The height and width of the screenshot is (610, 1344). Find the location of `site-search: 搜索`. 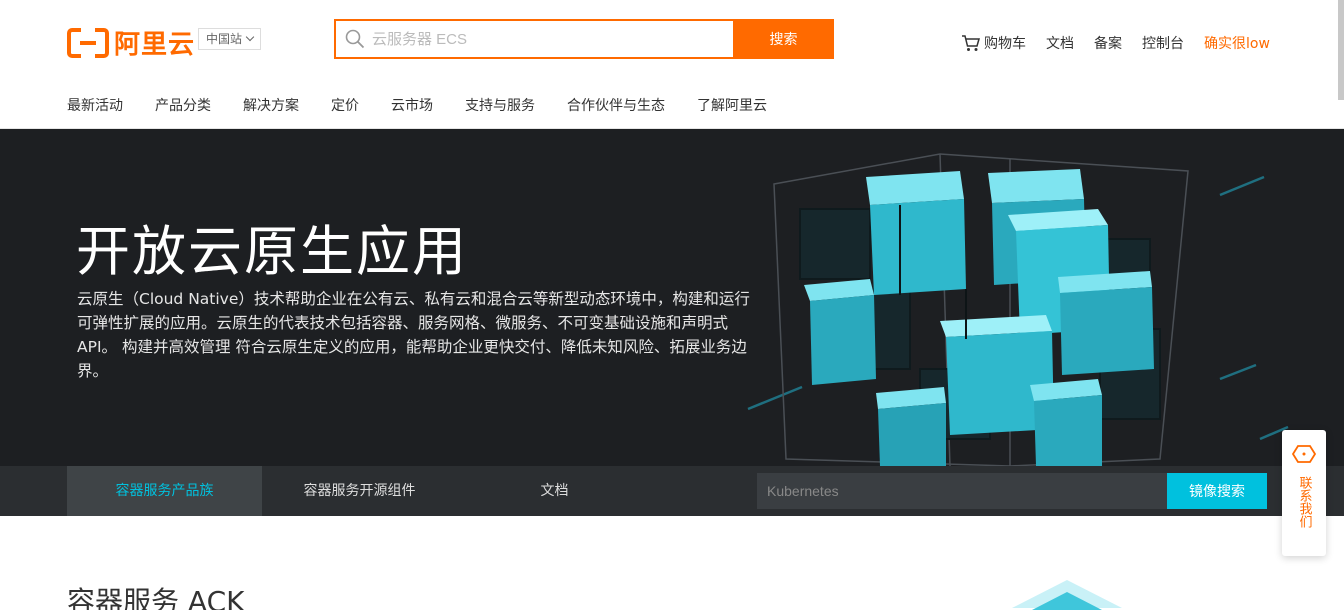

site-search: 搜索 is located at coordinates (584, 39).